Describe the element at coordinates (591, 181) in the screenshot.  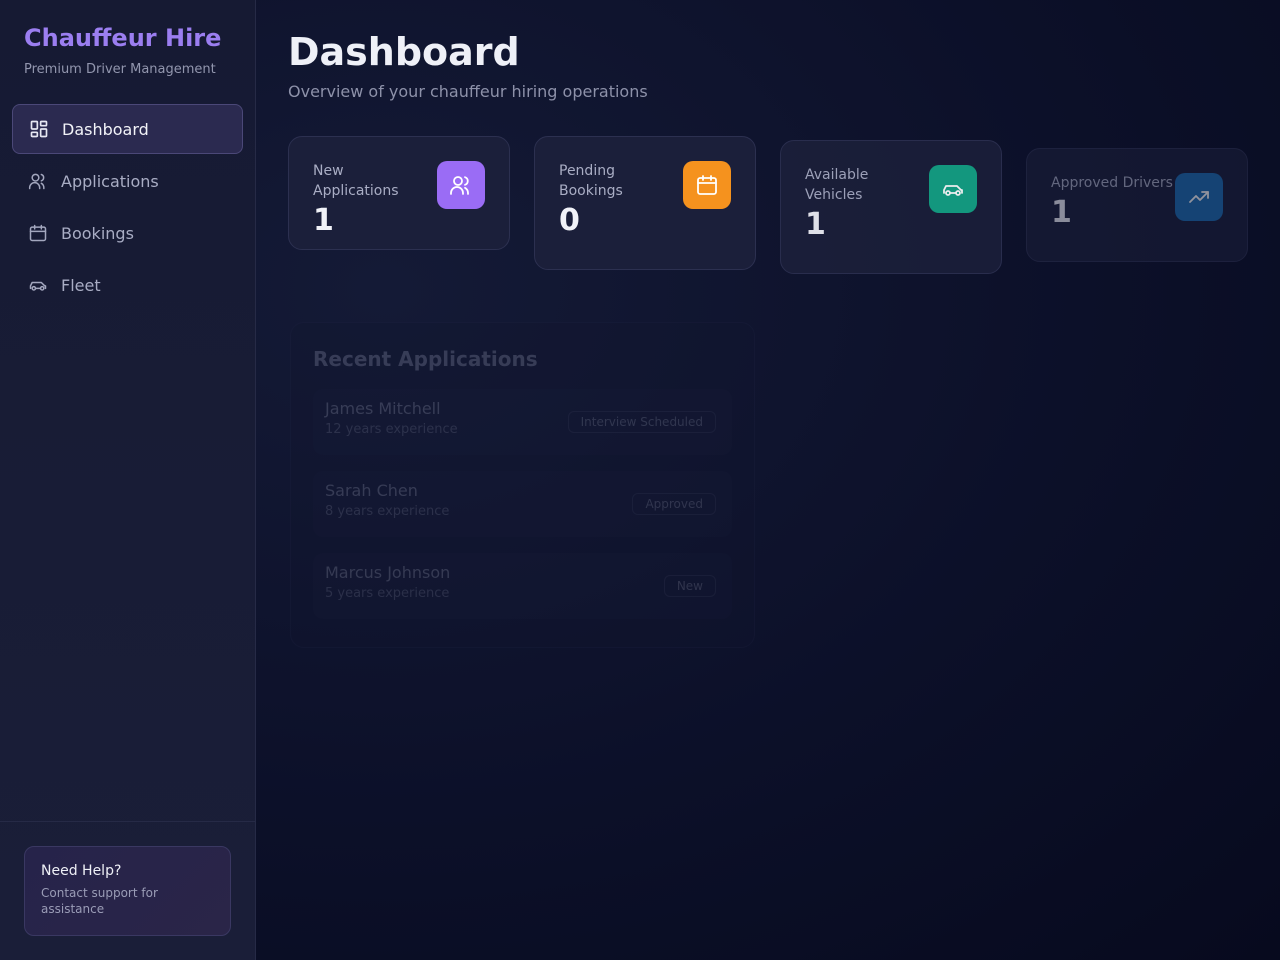
I see `stat-label: Pending Bookings` at that location.